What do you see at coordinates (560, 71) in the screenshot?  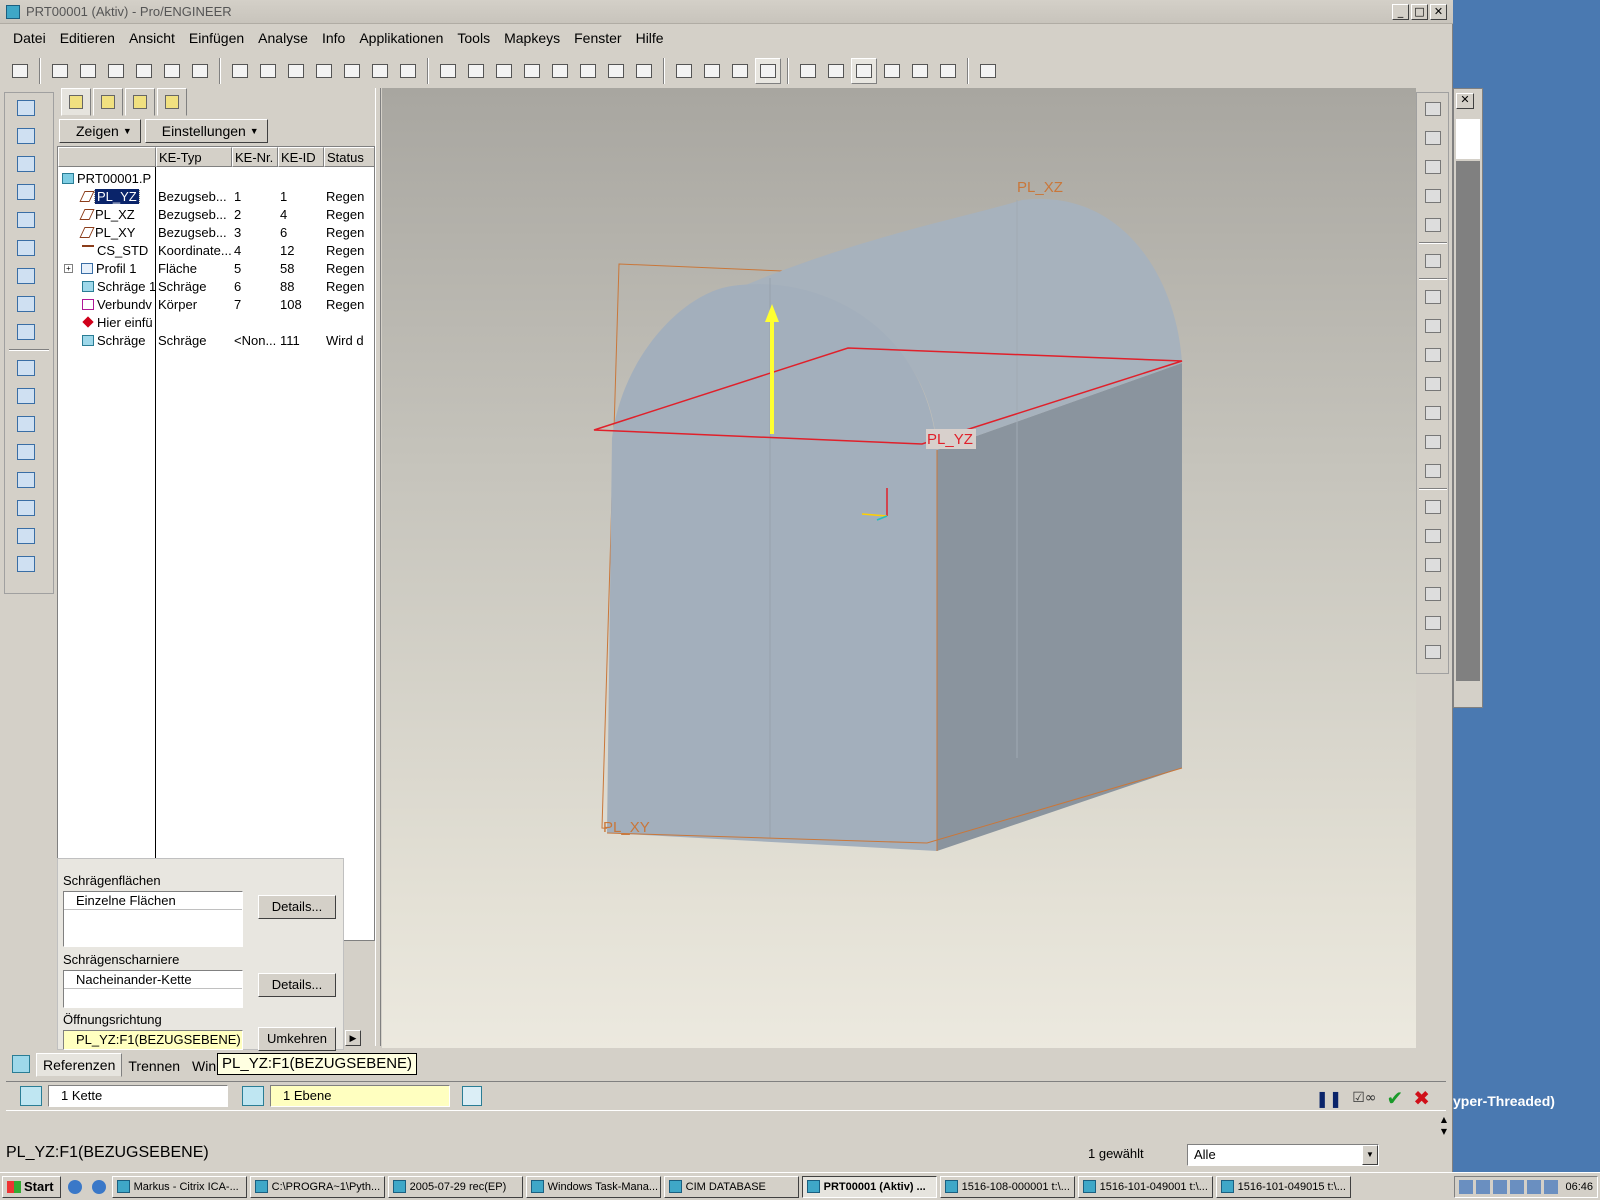 I see `zoom-out-button` at bounding box center [560, 71].